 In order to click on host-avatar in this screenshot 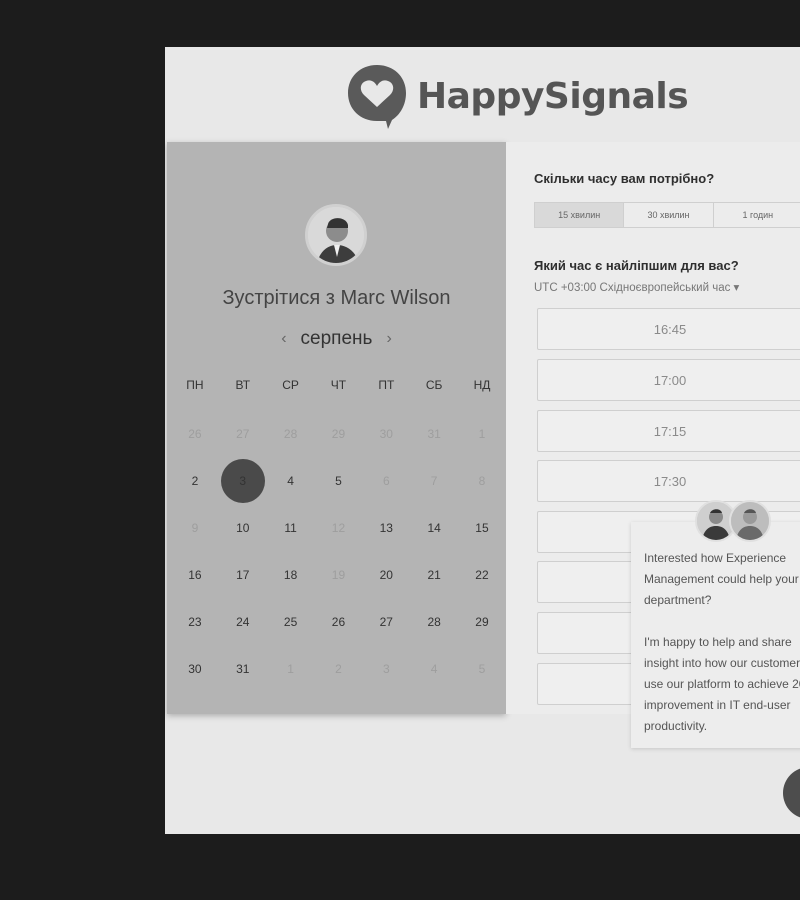, I will do `click(336, 235)`.